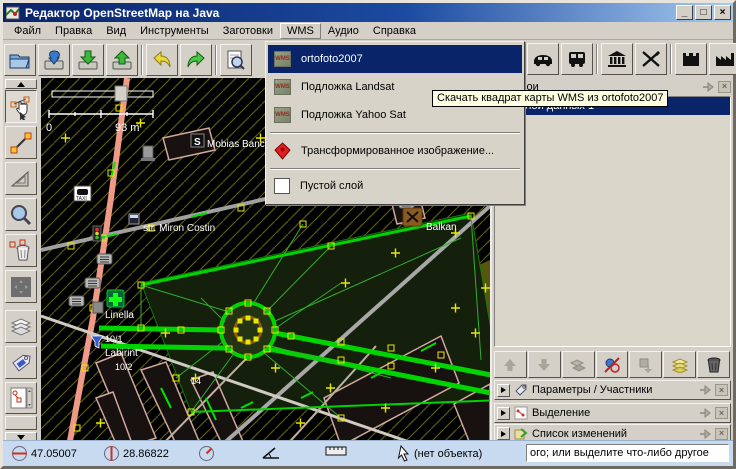 This screenshot has height=469, width=736. I want to click on castle-preset-button, so click(691, 59).